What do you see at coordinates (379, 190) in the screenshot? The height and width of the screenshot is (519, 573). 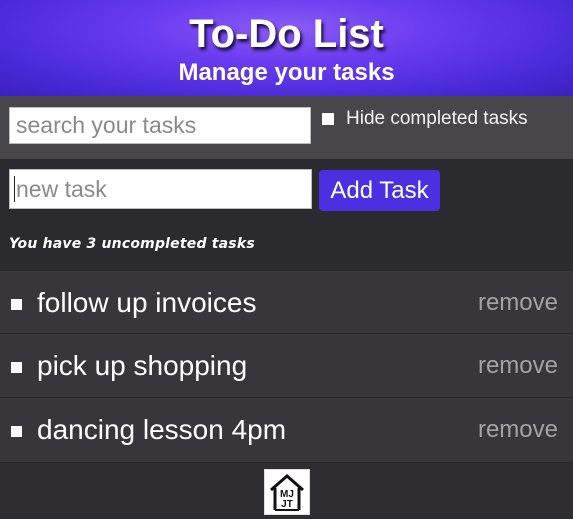 I see `add-task-button: Add Task` at bounding box center [379, 190].